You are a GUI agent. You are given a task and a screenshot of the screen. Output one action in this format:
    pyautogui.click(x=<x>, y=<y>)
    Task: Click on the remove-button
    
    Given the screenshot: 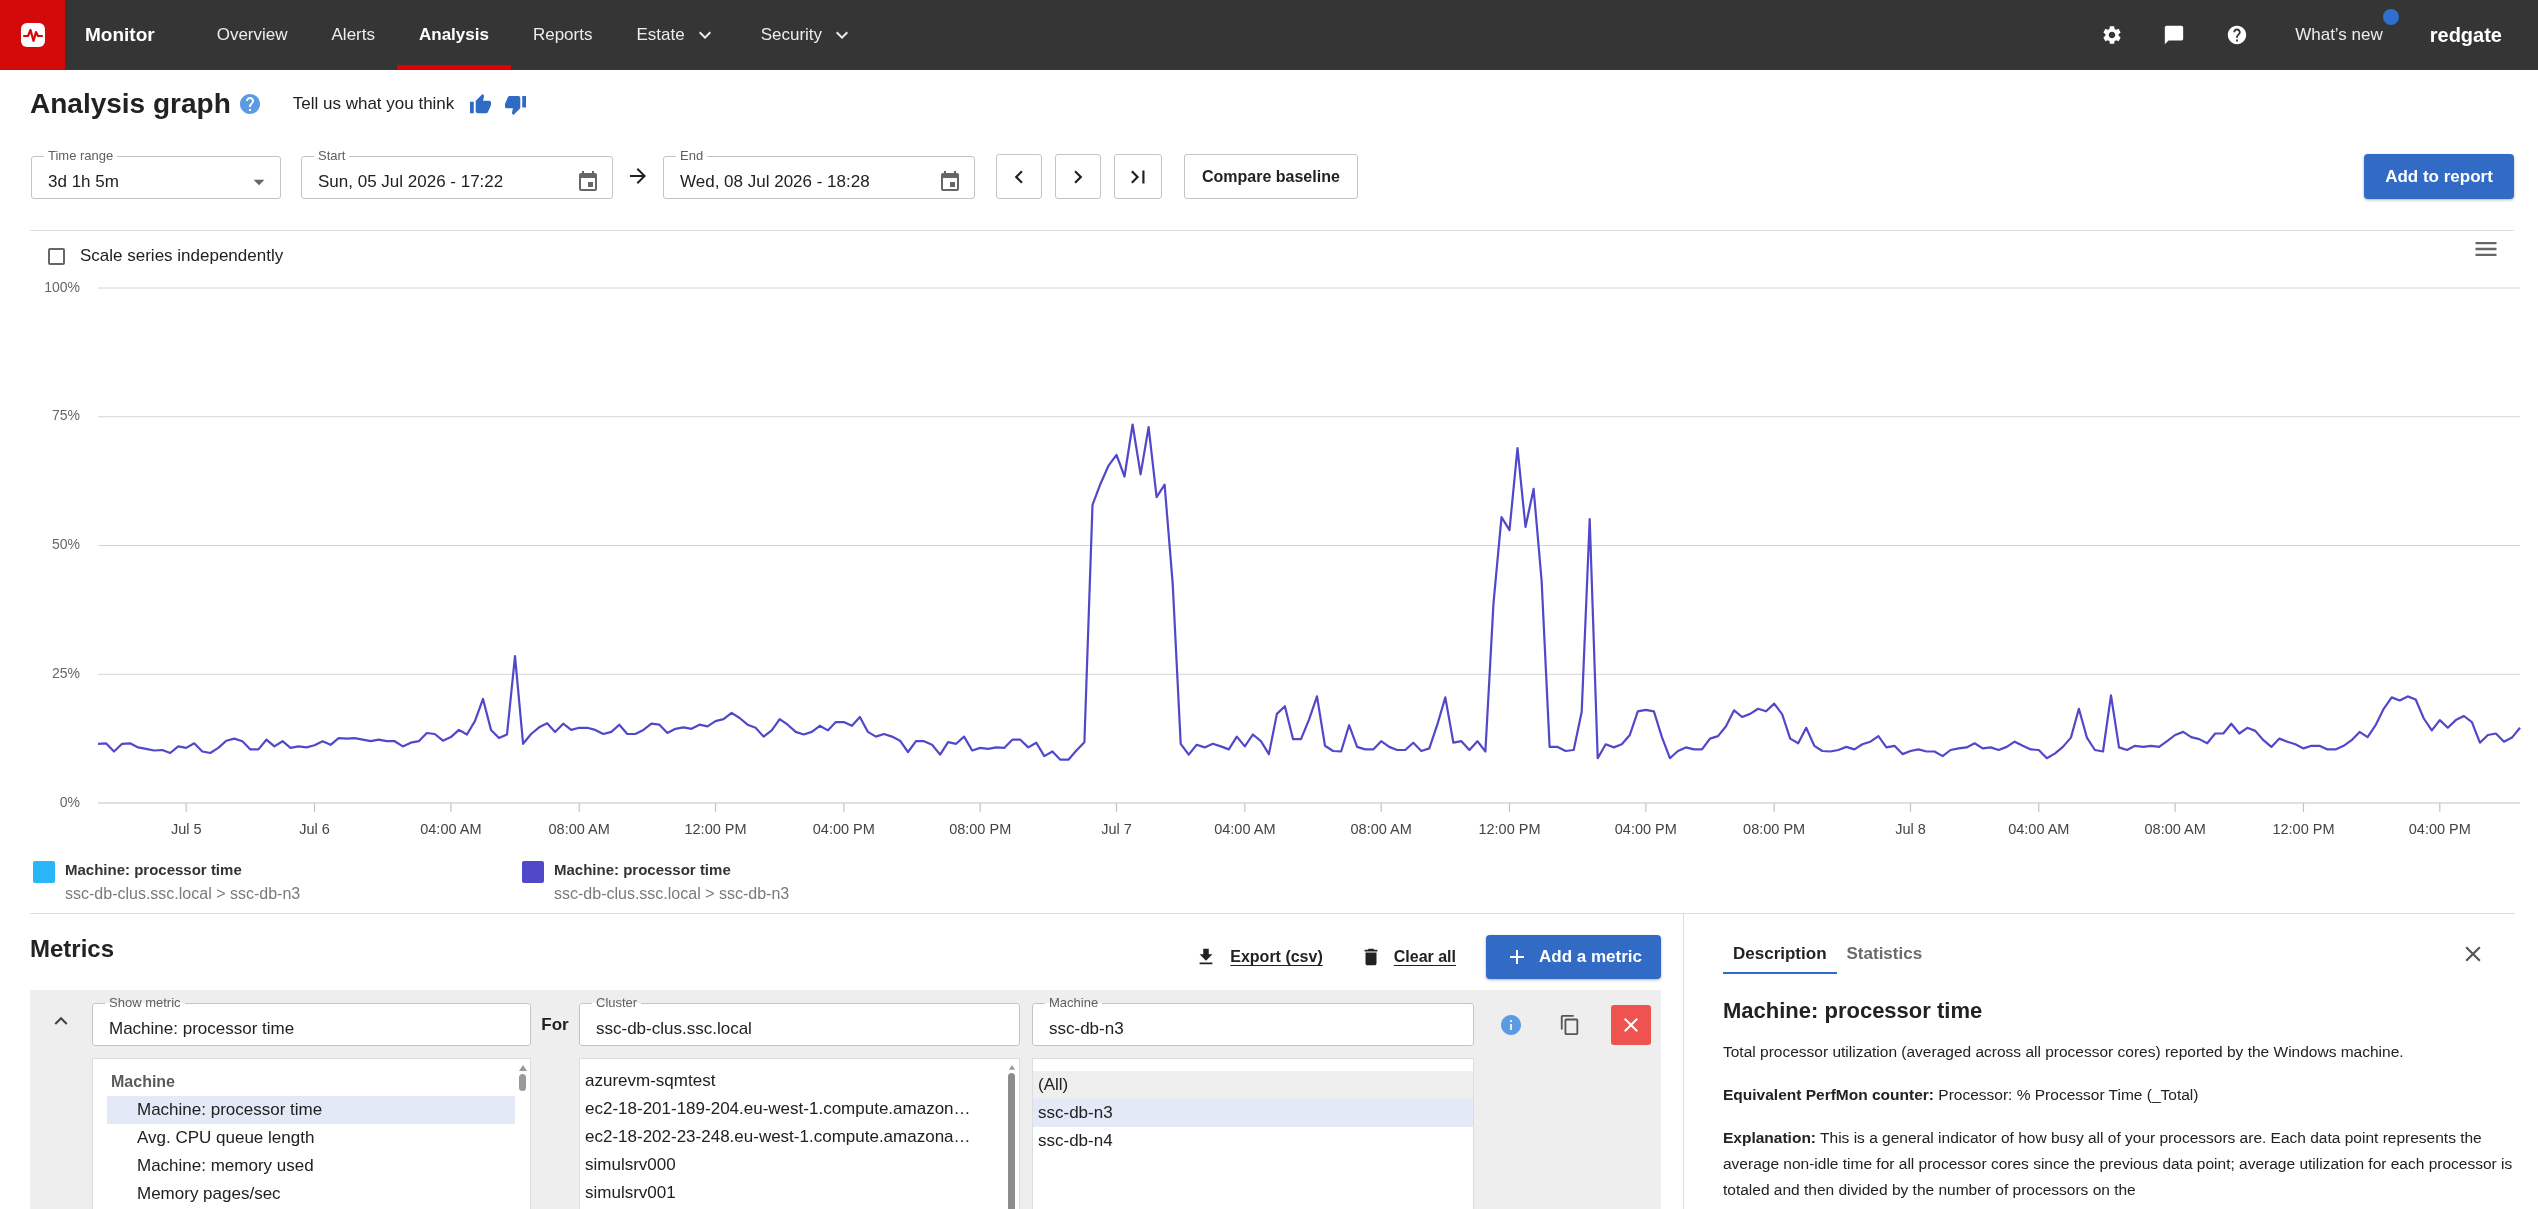 What is the action you would take?
    pyautogui.click(x=1631, y=1024)
    